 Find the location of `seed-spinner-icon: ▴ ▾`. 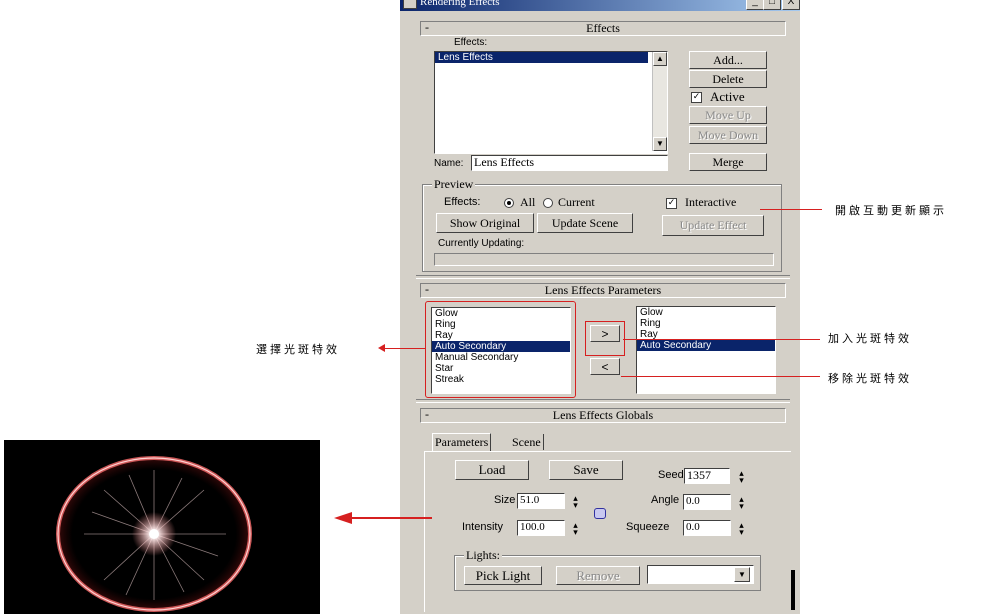

seed-spinner-icon: ▴ ▾ is located at coordinates (741, 477).